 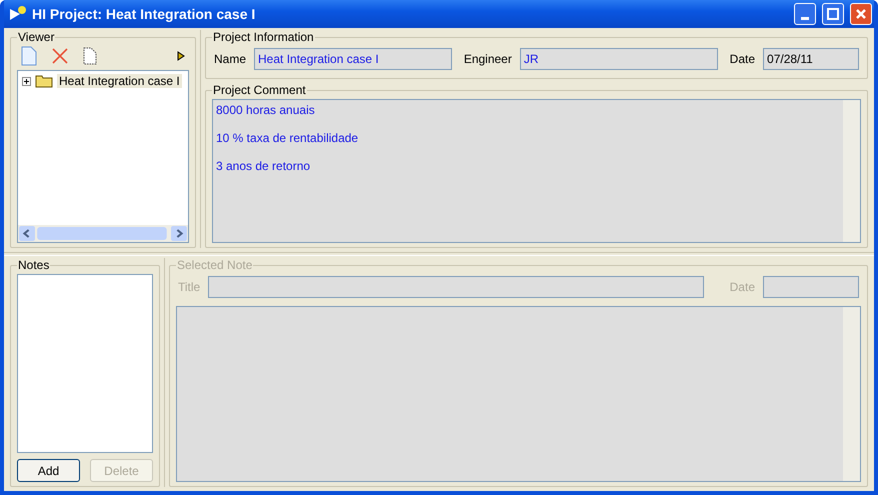 What do you see at coordinates (805, 18) in the screenshot?
I see `minimize-icon` at bounding box center [805, 18].